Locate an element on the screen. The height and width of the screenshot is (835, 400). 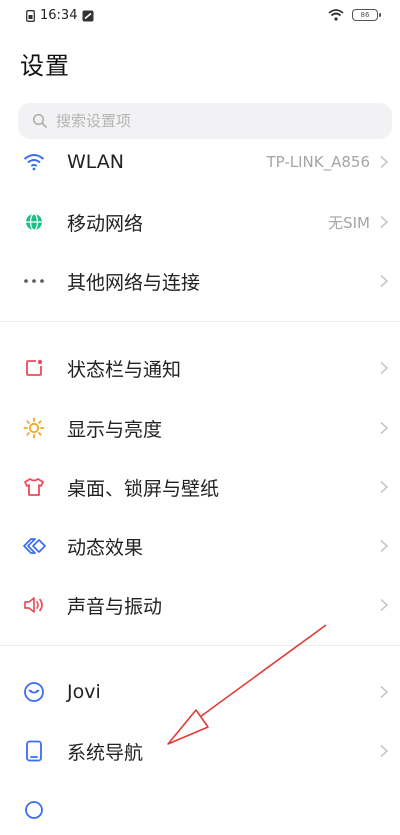
battery-level: 86 is located at coordinates (365, 15).